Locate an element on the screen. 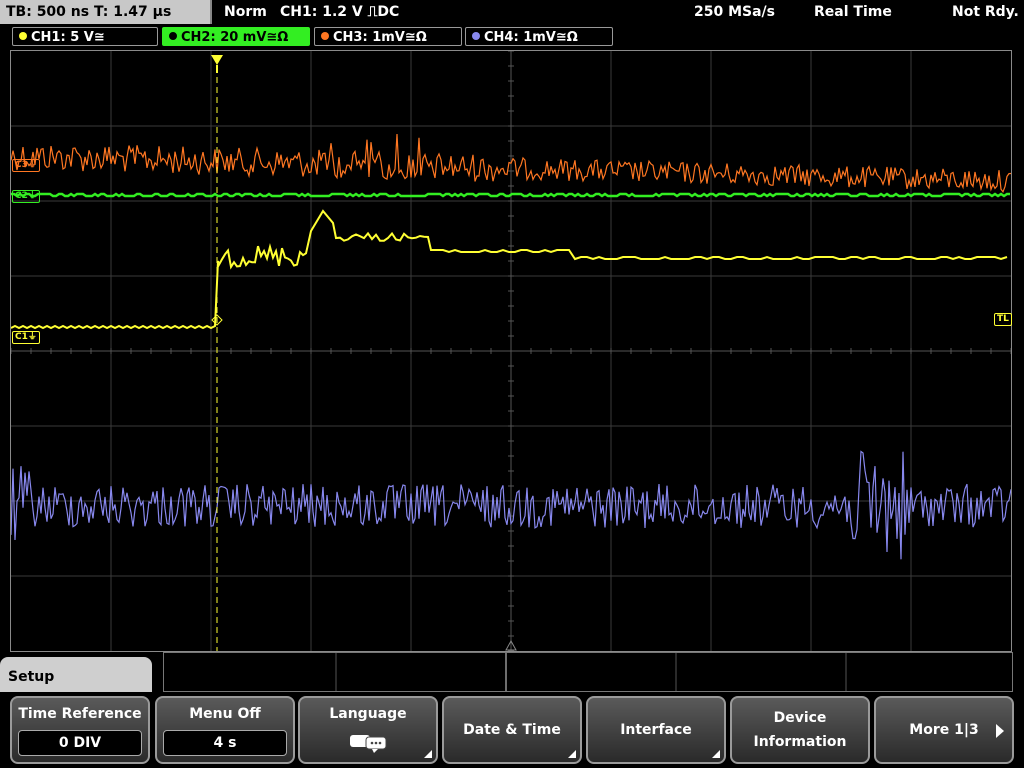 This screenshot has width=1024, height=768. date-time-button: Date & Time is located at coordinates (512, 730).